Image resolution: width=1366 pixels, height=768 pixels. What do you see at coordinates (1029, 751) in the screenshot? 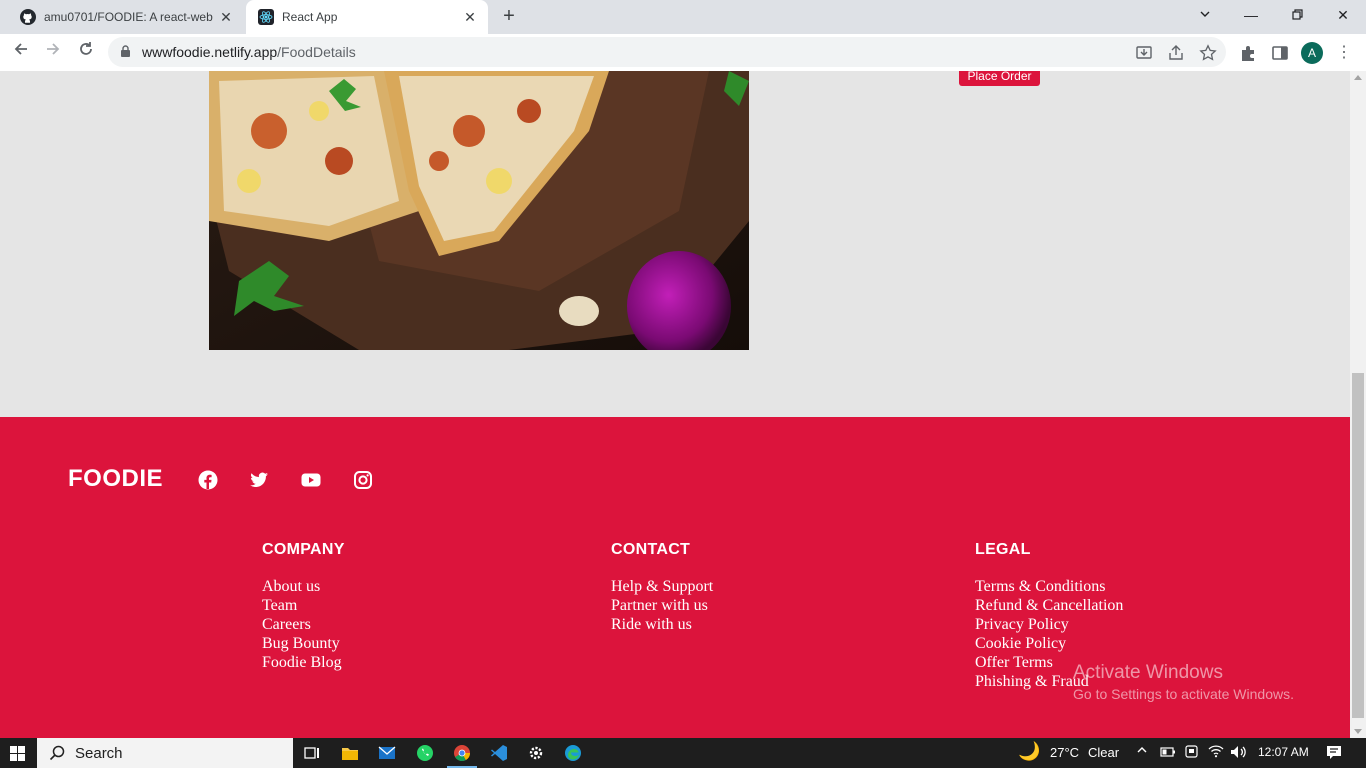
I see `moon-weather-icon: 🌙` at bounding box center [1029, 751].